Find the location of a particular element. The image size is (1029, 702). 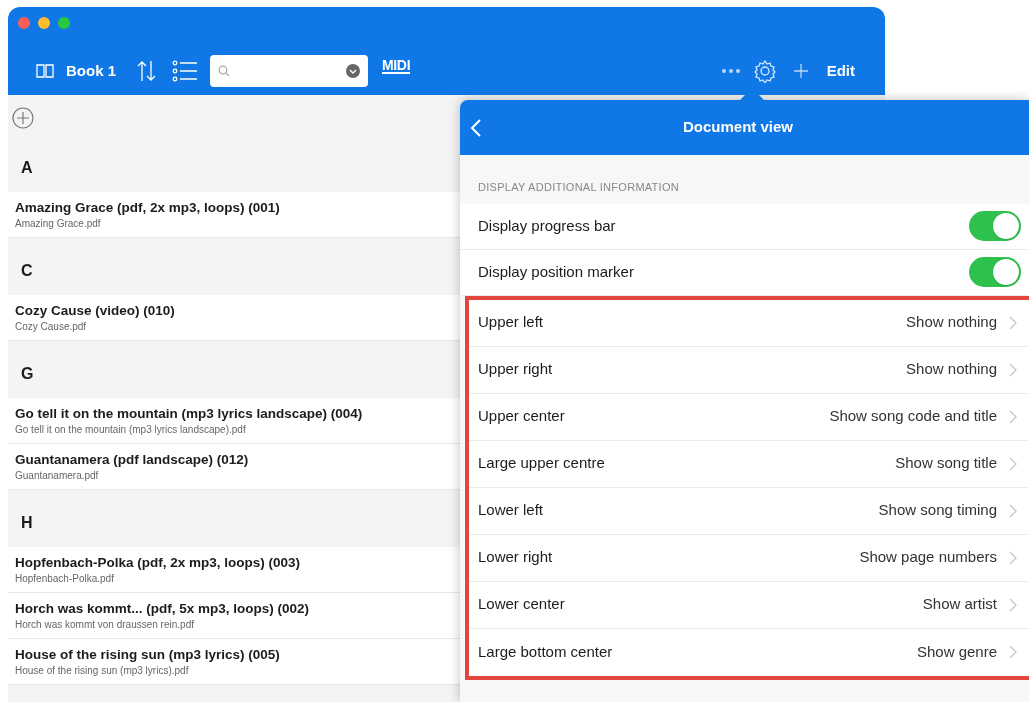

zoom-window-icon is located at coordinates (64, 23).